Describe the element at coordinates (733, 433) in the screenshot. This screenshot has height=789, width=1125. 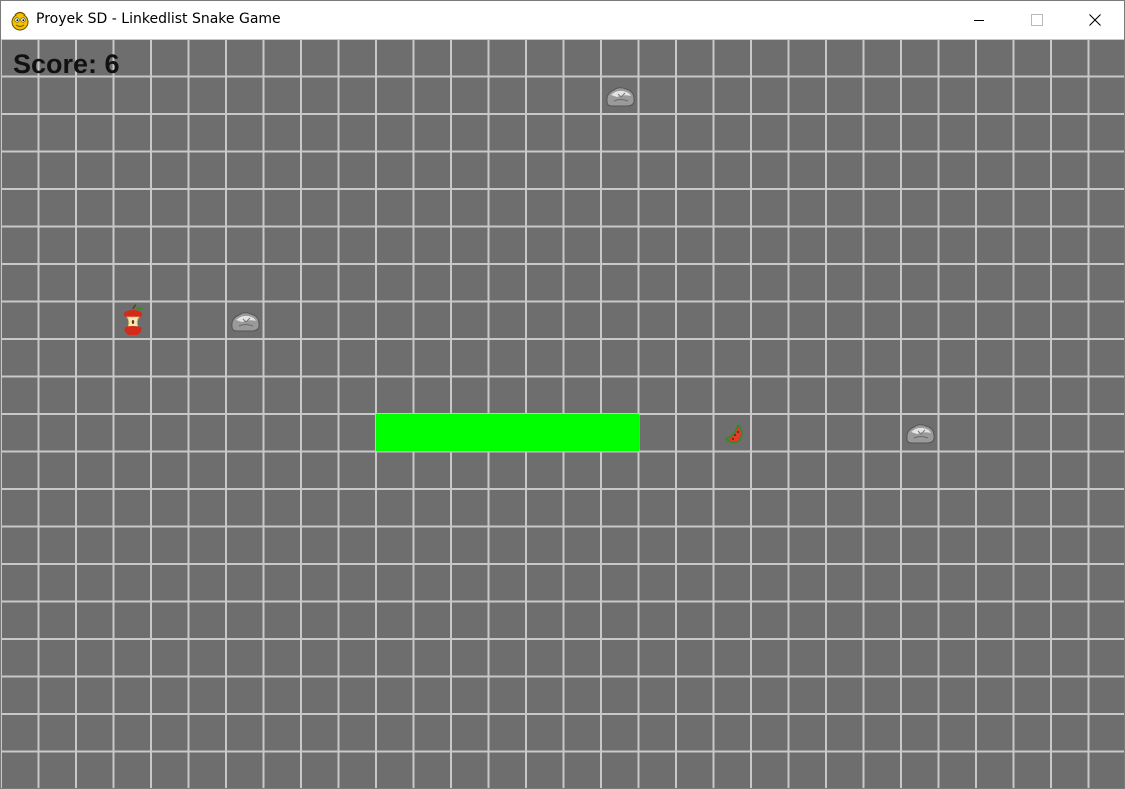
I see `watermelon-slice-icon` at that location.